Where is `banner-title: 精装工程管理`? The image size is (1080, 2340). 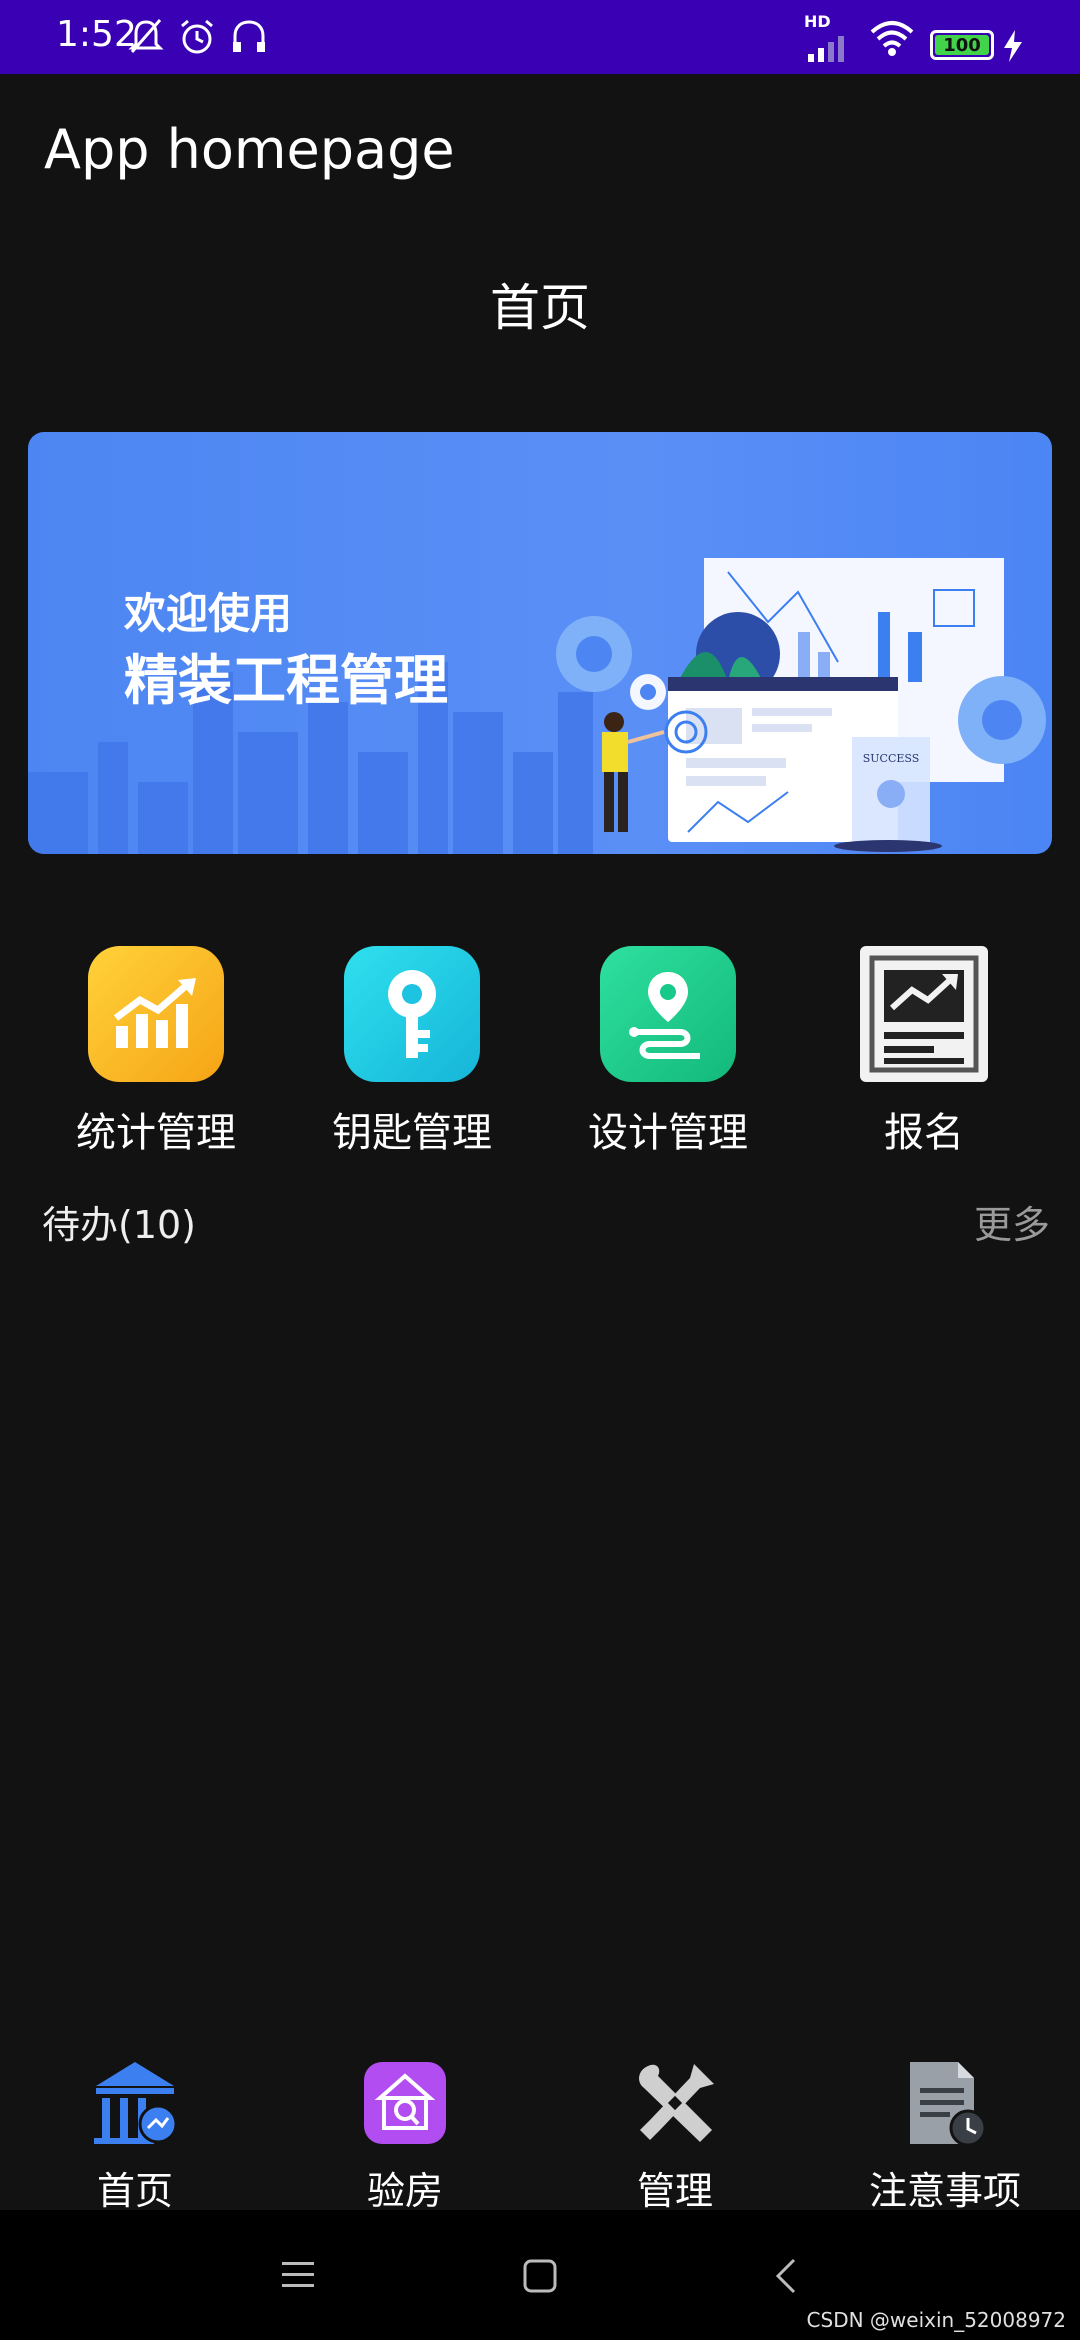
banner-title: 精装工程管理 is located at coordinates (286, 680).